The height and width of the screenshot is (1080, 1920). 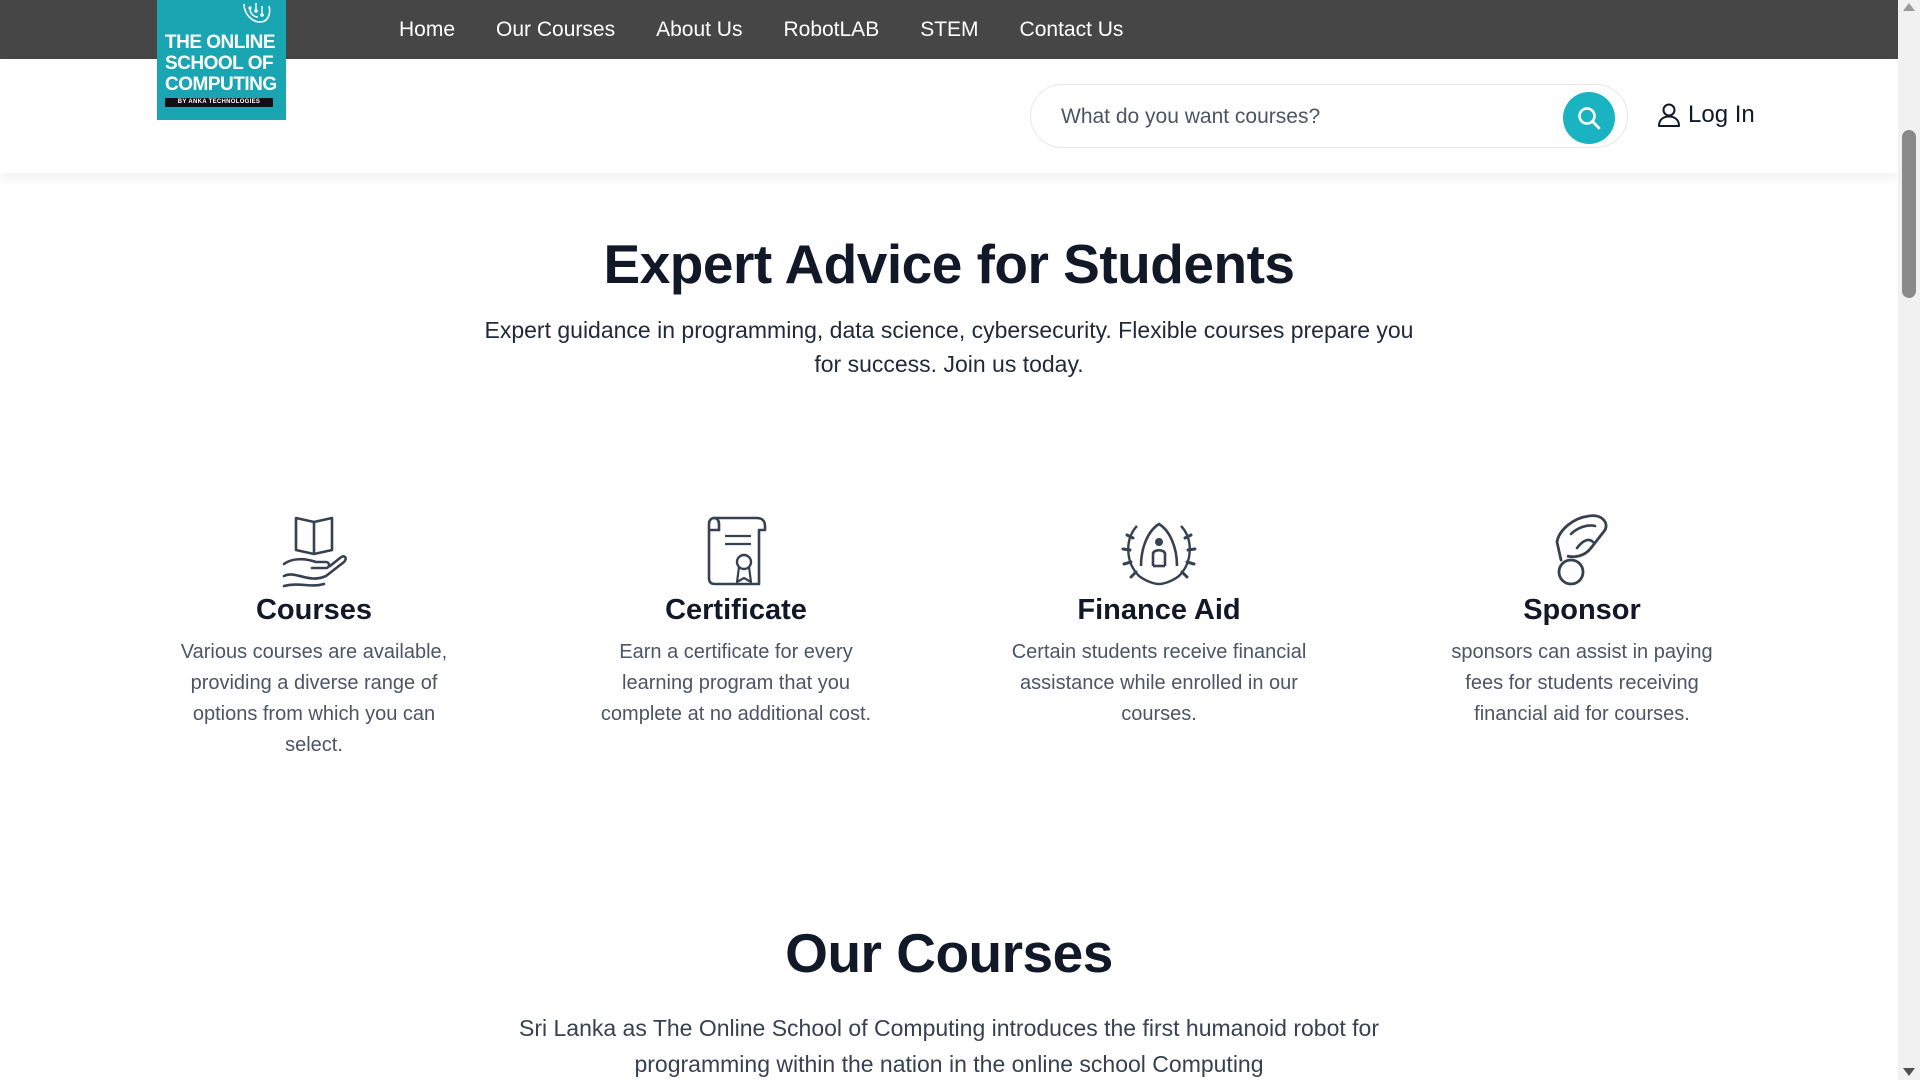 What do you see at coordinates (1072, 30) in the screenshot?
I see `nav-contact-us: Contact Us` at bounding box center [1072, 30].